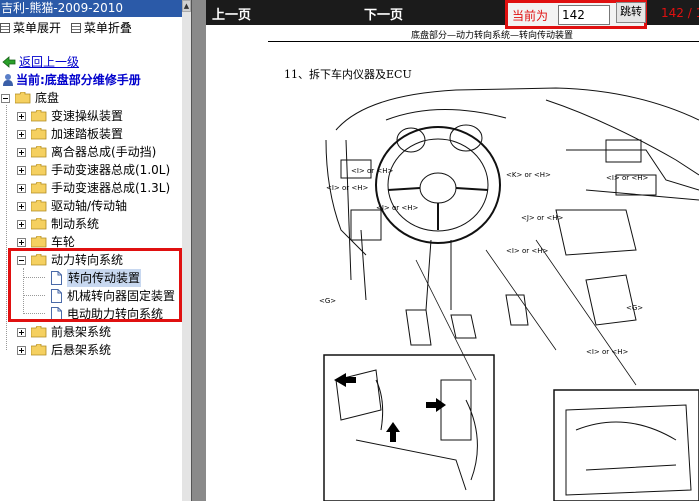 The width and height of the screenshot is (699, 501). I want to click on tree-item-label: 手动变速器总成(1.0L), so click(111, 170).